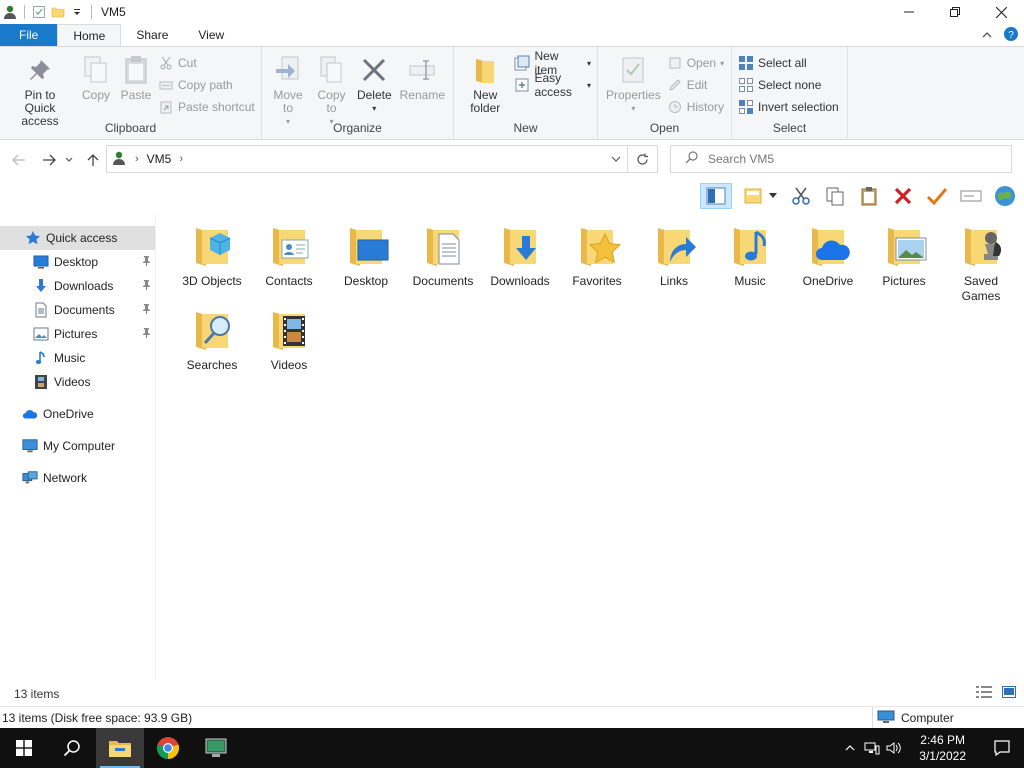 The height and width of the screenshot is (768, 1024). I want to click on breadcrumb-vm5: VM5, so click(159, 159).